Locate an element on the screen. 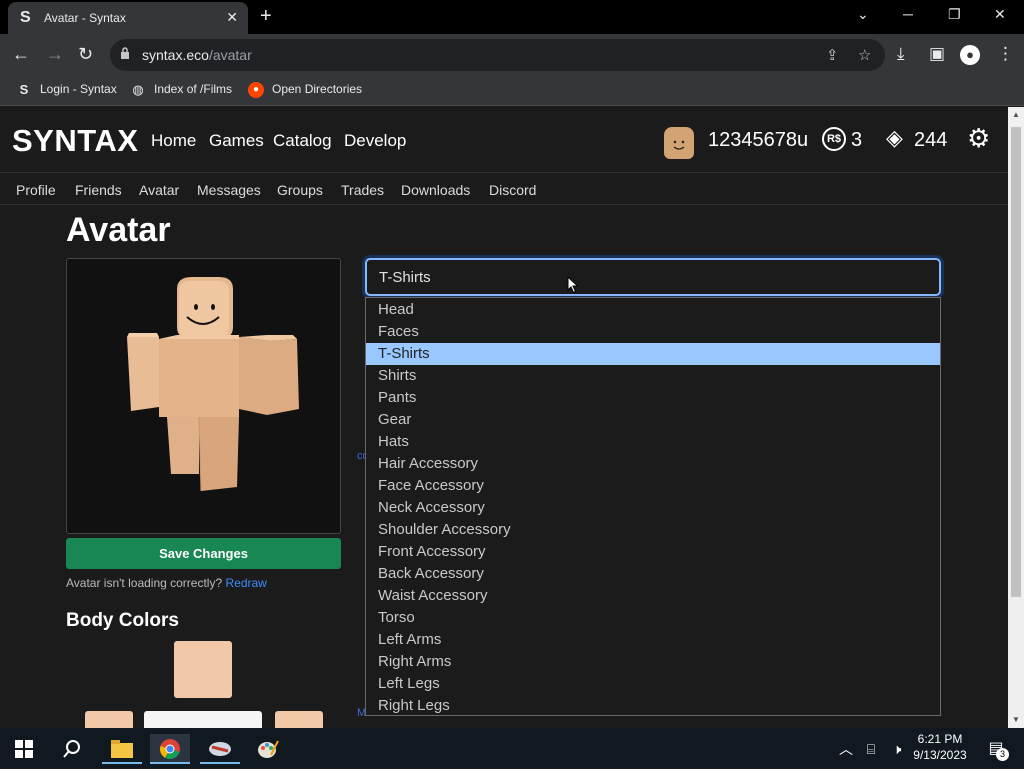  redraw-link: Redraw is located at coordinates (246, 583).